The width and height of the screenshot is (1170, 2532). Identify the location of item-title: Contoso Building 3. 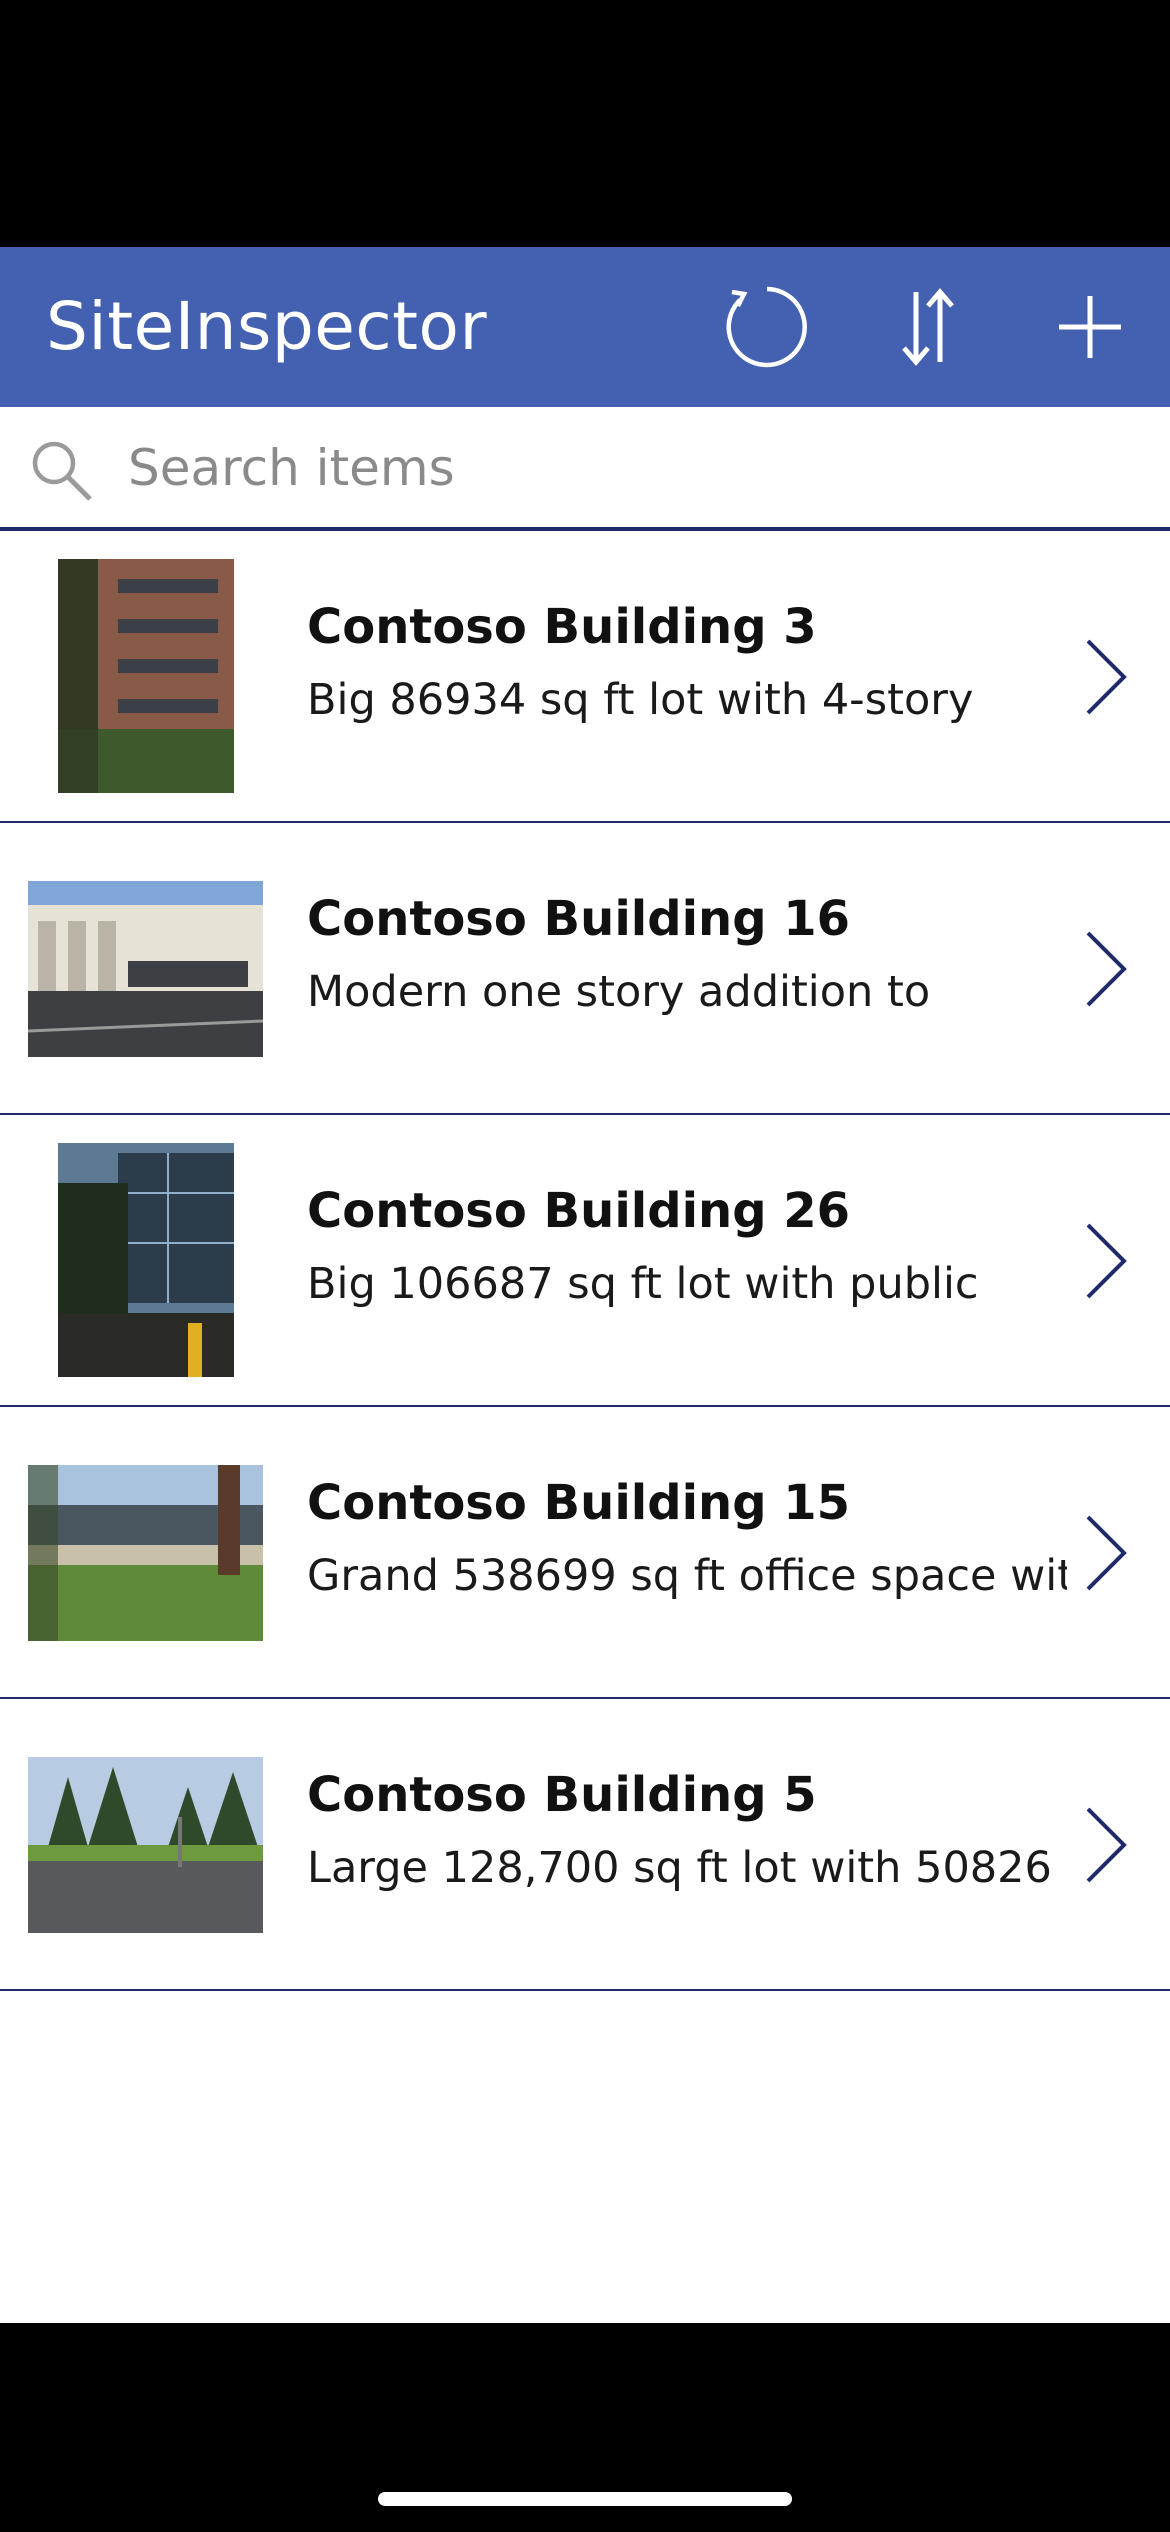
(562, 627).